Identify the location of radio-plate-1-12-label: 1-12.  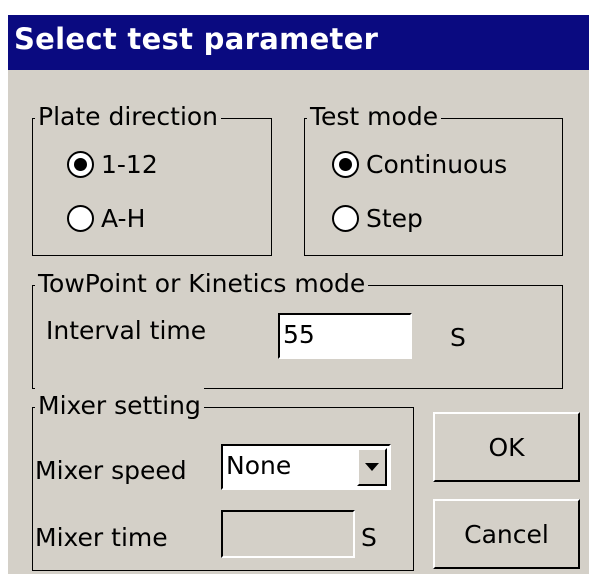
(129, 164).